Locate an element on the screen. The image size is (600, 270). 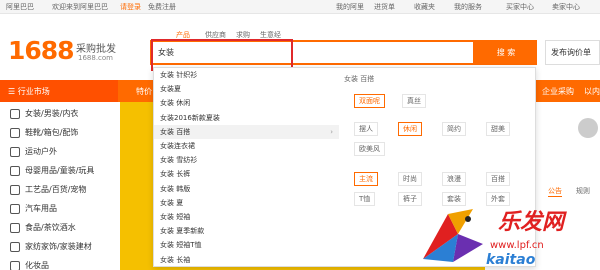
category-item: 运动户外 is located at coordinates (59, 151).